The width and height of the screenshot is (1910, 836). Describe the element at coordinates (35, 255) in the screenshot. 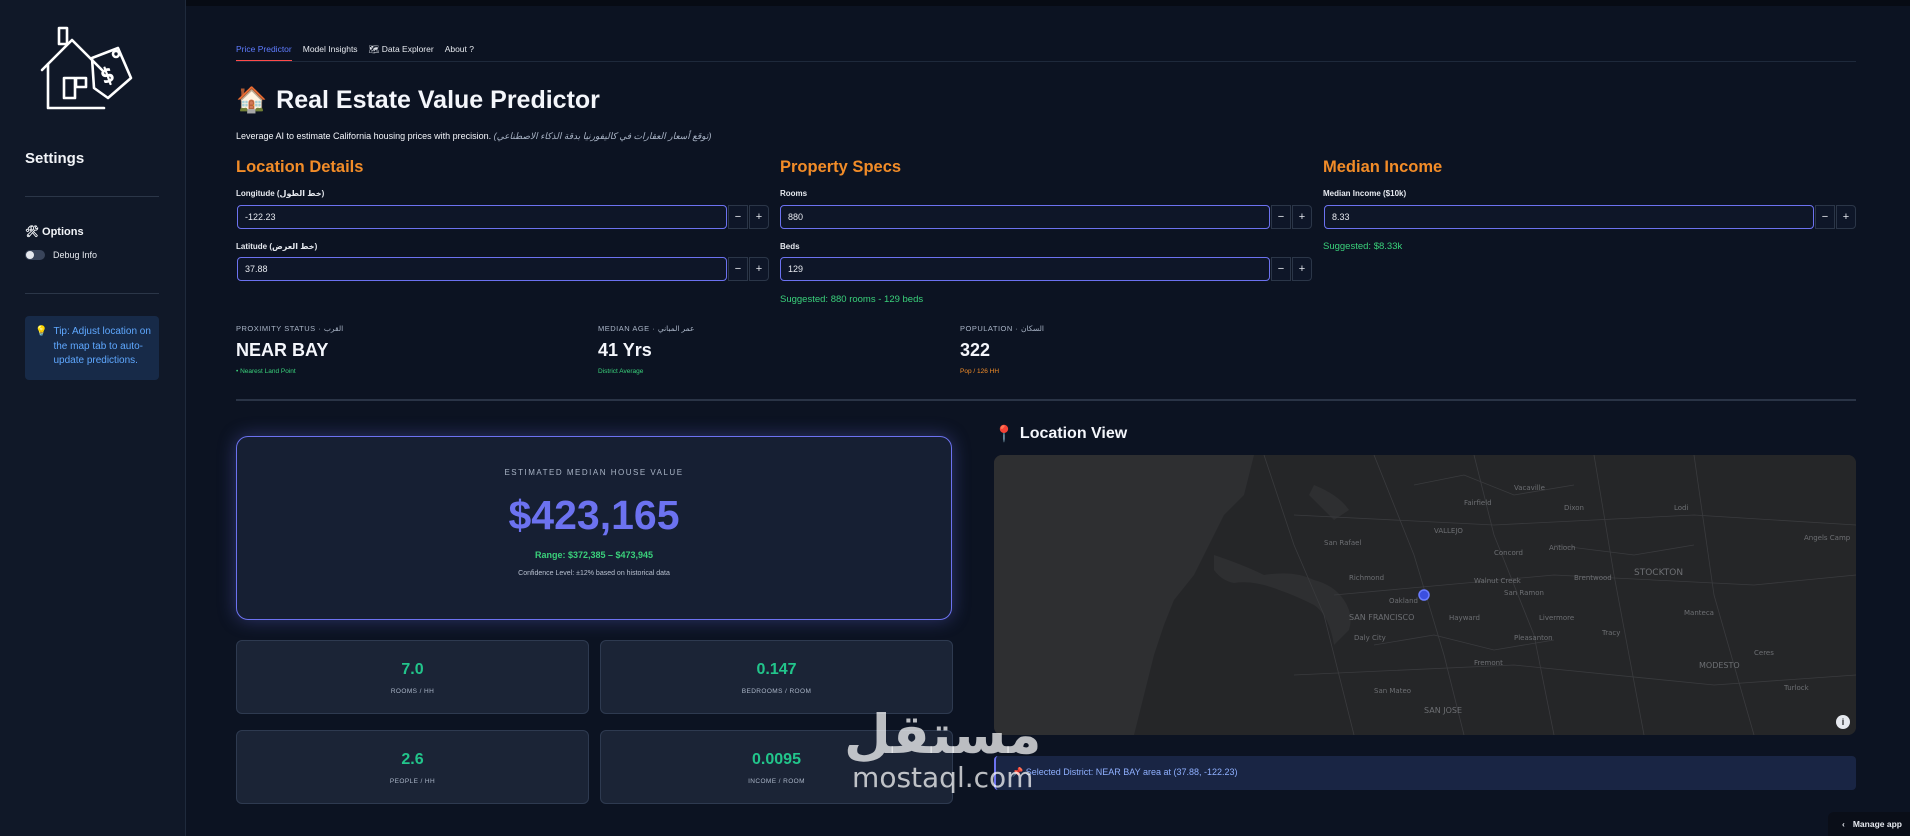

I see `debug-info-toggle` at that location.